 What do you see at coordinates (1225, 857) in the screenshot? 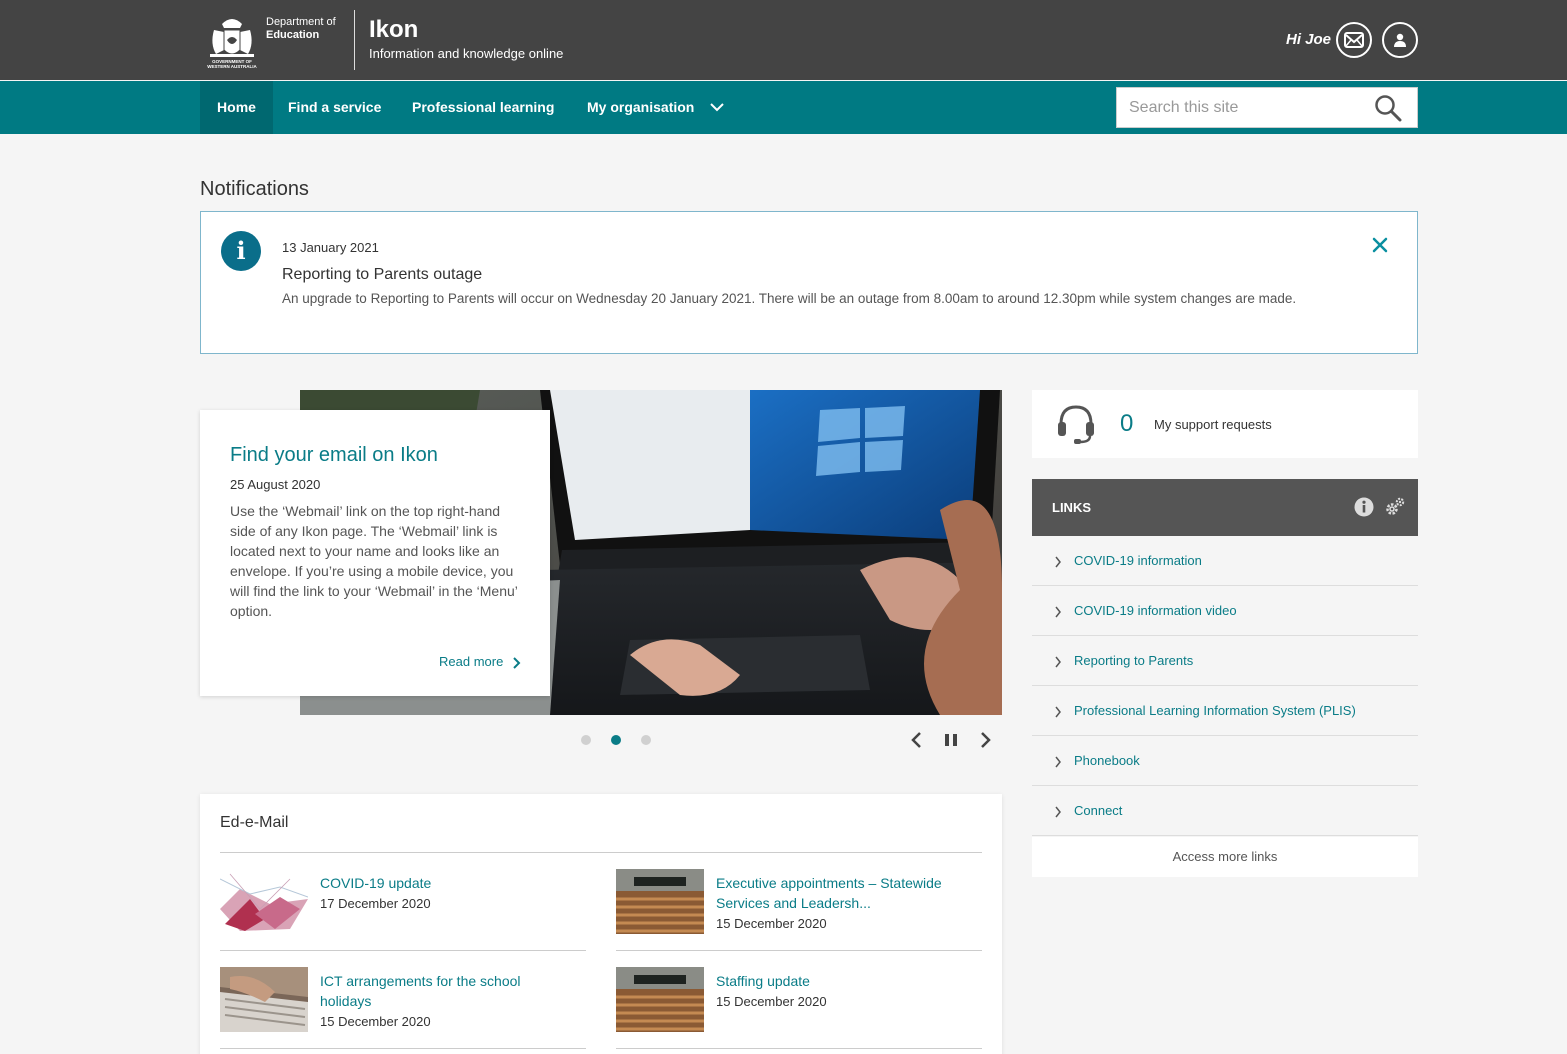
I see `access-more-links-button: Access more links` at bounding box center [1225, 857].